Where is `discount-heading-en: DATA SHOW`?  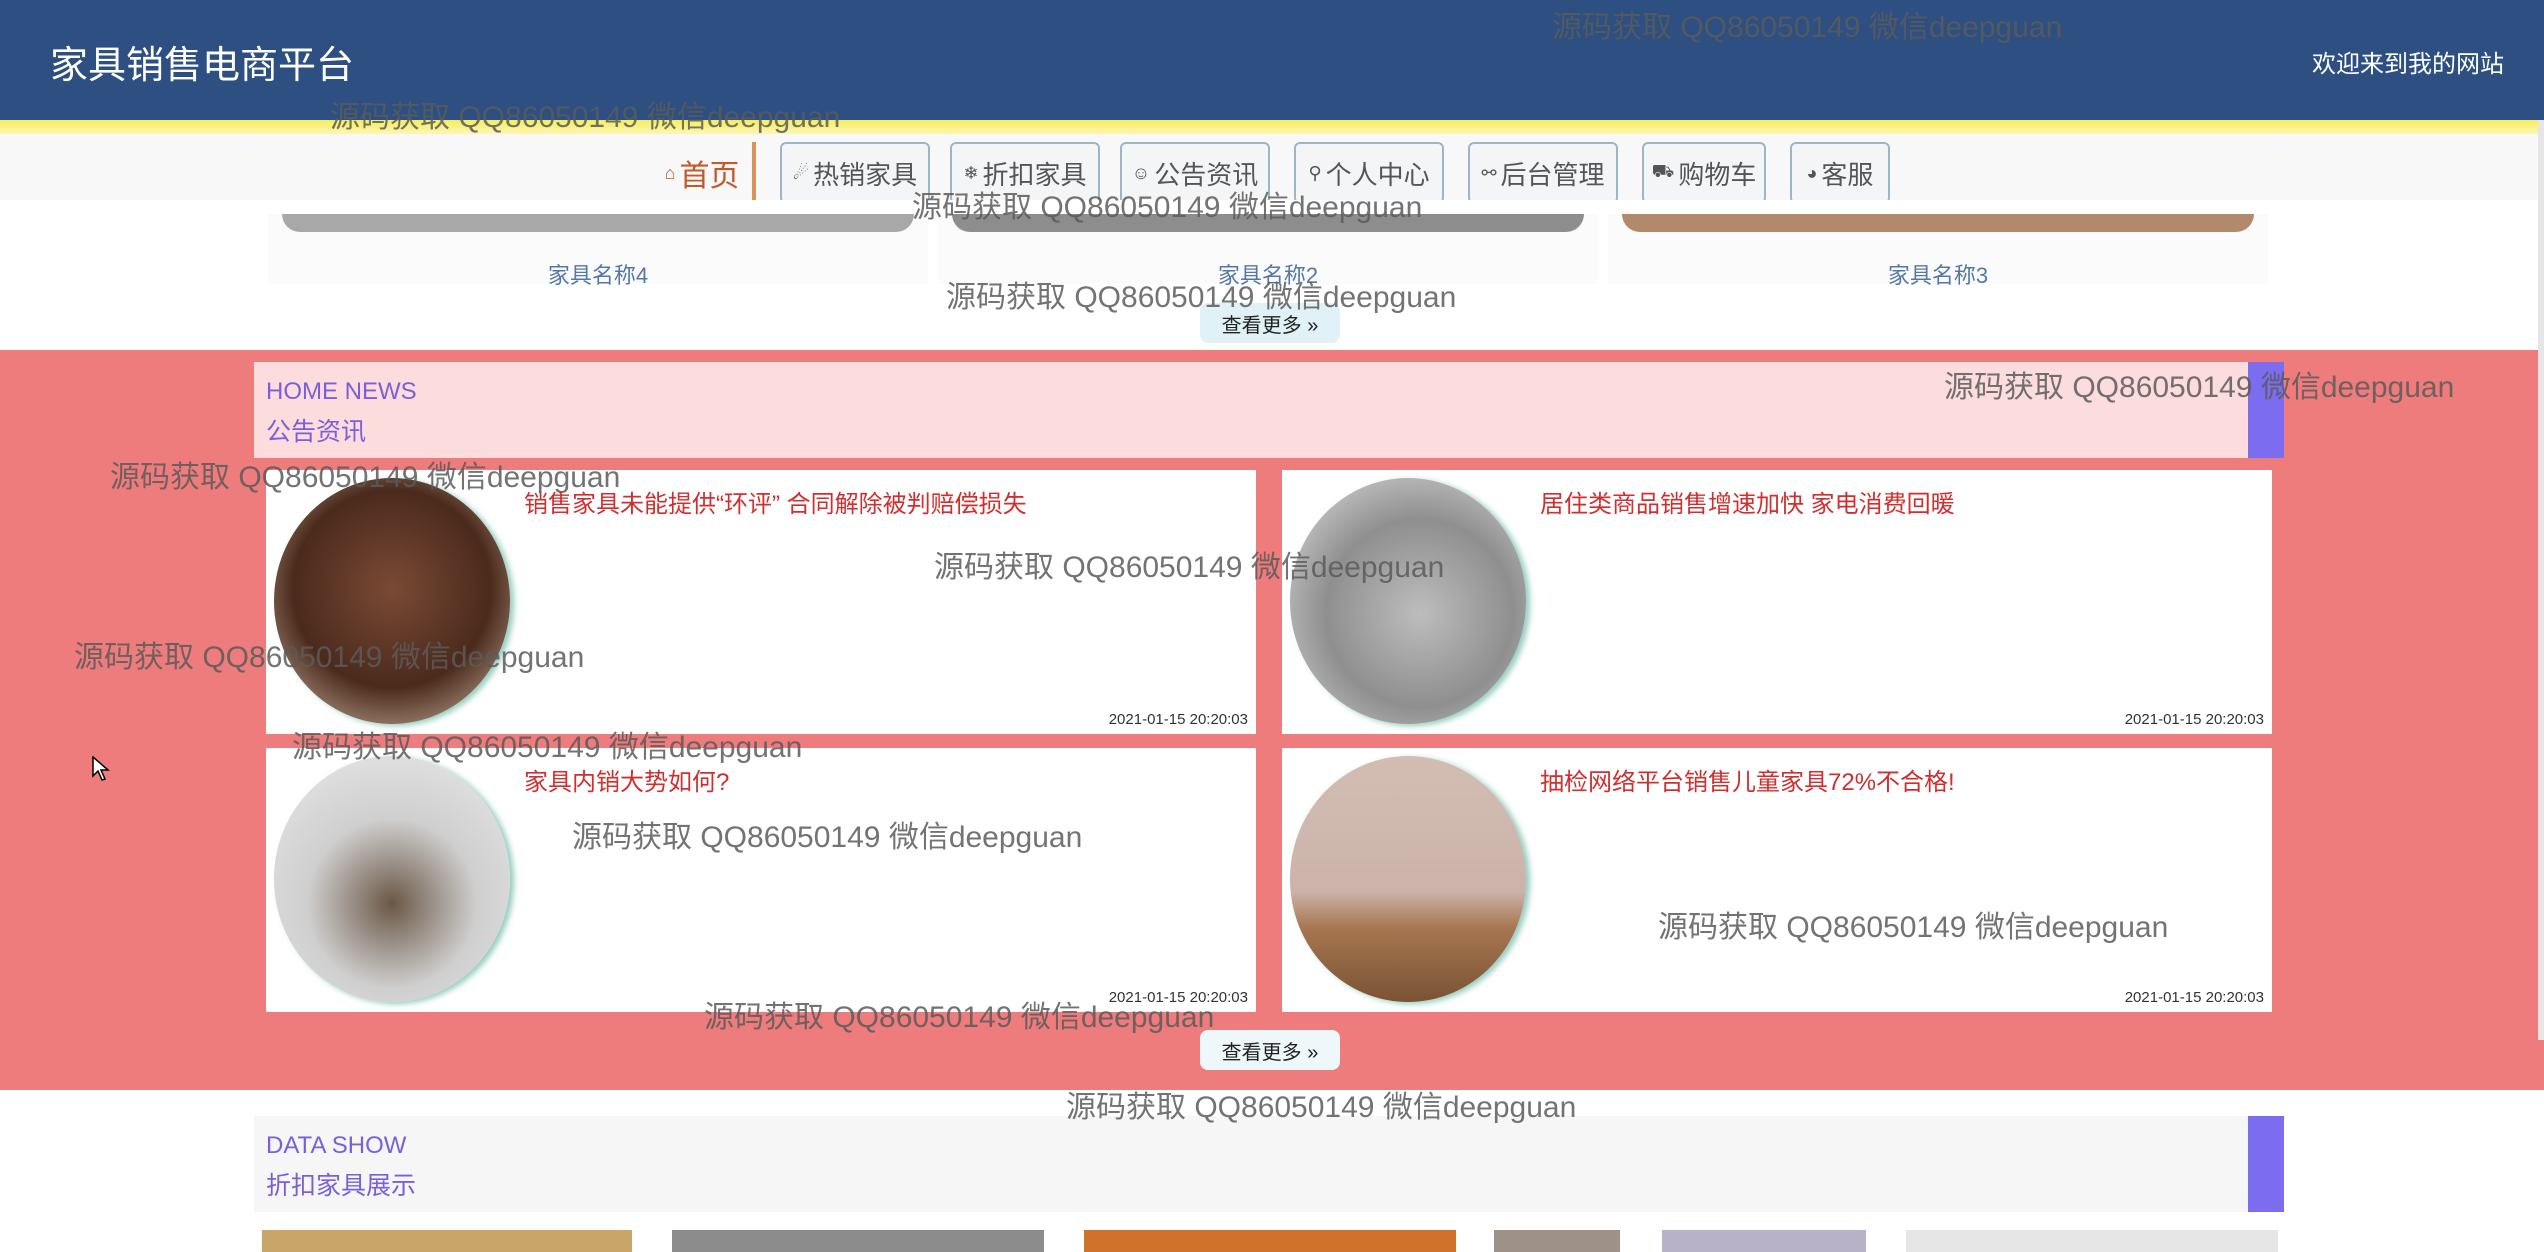 discount-heading-en: DATA SHOW is located at coordinates (336, 1145).